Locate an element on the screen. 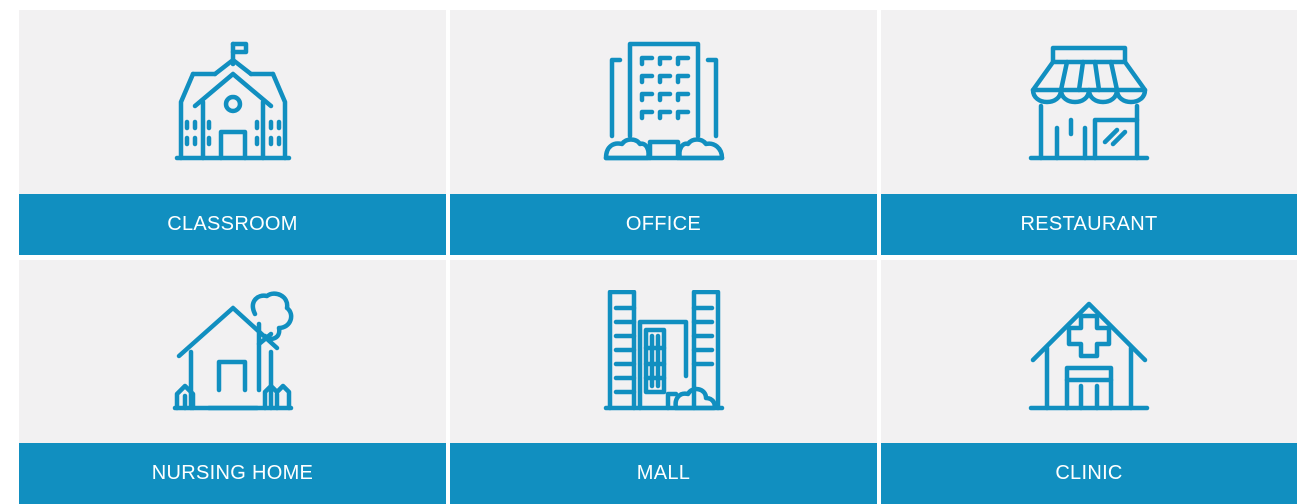 This screenshot has height=504, width=1297. card-label: MALL is located at coordinates (663, 473).